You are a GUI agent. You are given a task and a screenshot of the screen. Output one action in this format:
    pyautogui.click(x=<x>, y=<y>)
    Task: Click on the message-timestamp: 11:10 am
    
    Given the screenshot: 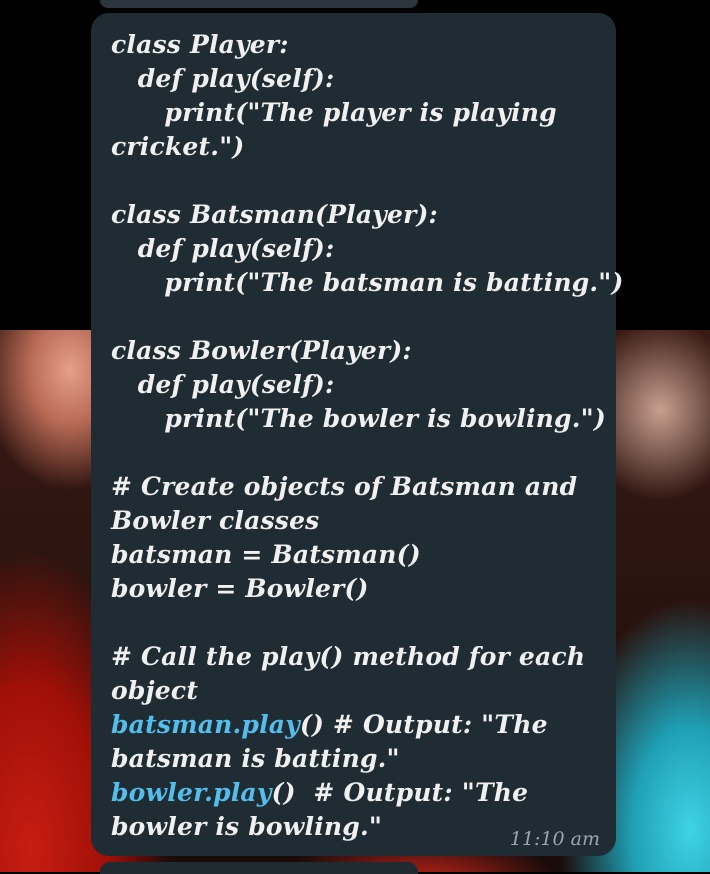 What is the action you would take?
    pyautogui.click(x=554, y=839)
    